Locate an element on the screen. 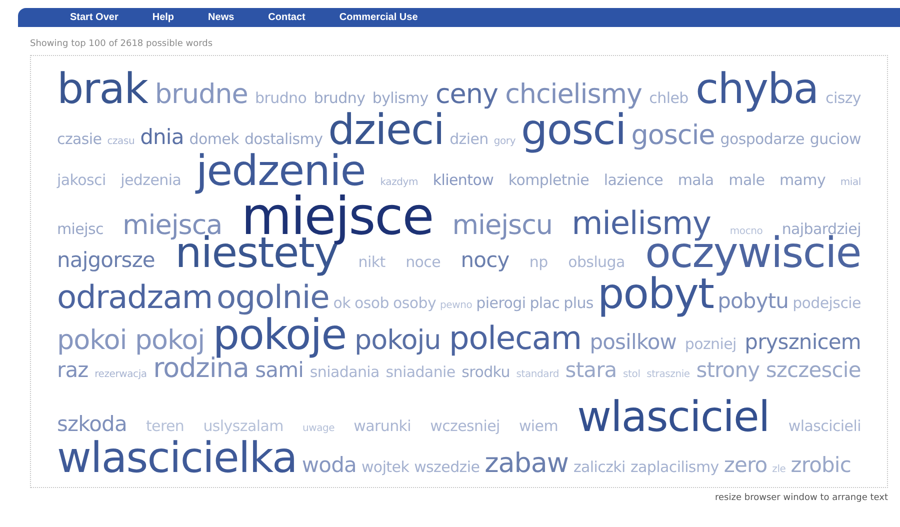 Image resolution: width=900 pixels, height=527 pixels. cloud-word: miejscu is located at coordinates (502, 225).